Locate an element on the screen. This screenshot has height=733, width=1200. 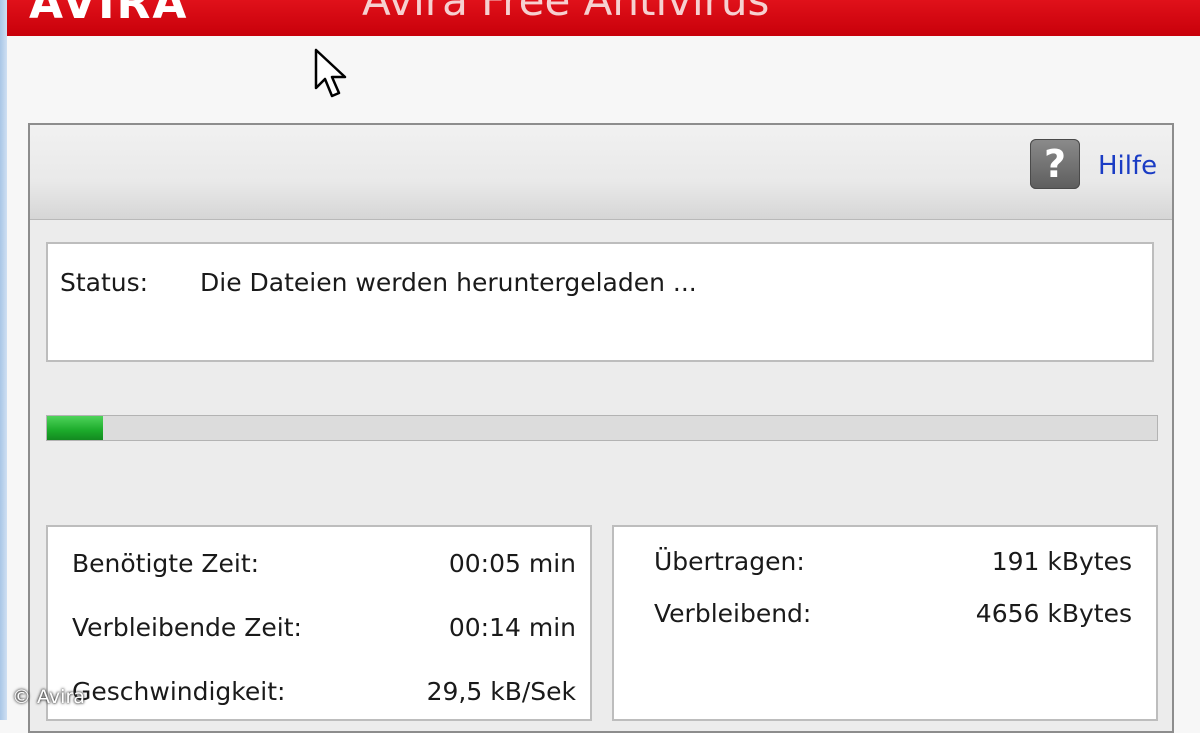
stat-value: 00:05 min is located at coordinates (512, 563).